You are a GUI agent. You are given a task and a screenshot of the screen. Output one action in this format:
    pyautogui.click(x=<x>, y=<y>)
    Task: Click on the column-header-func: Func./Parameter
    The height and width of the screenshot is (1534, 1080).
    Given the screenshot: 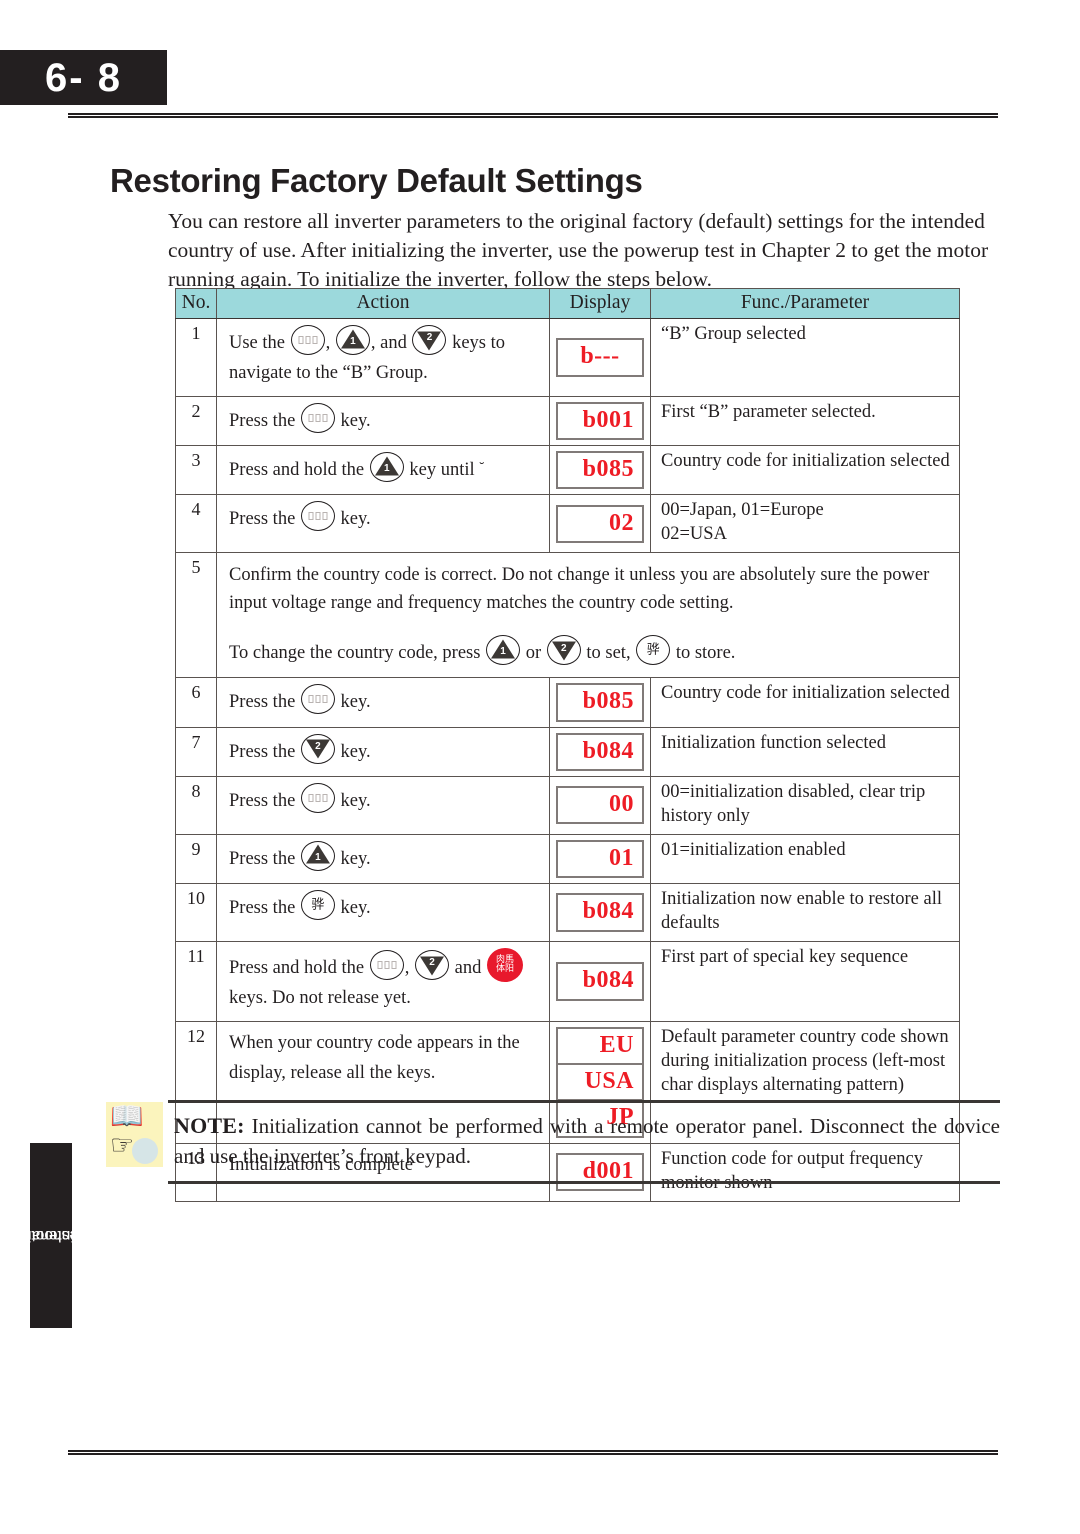 What is the action you would take?
    pyautogui.click(x=805, y=303)
    